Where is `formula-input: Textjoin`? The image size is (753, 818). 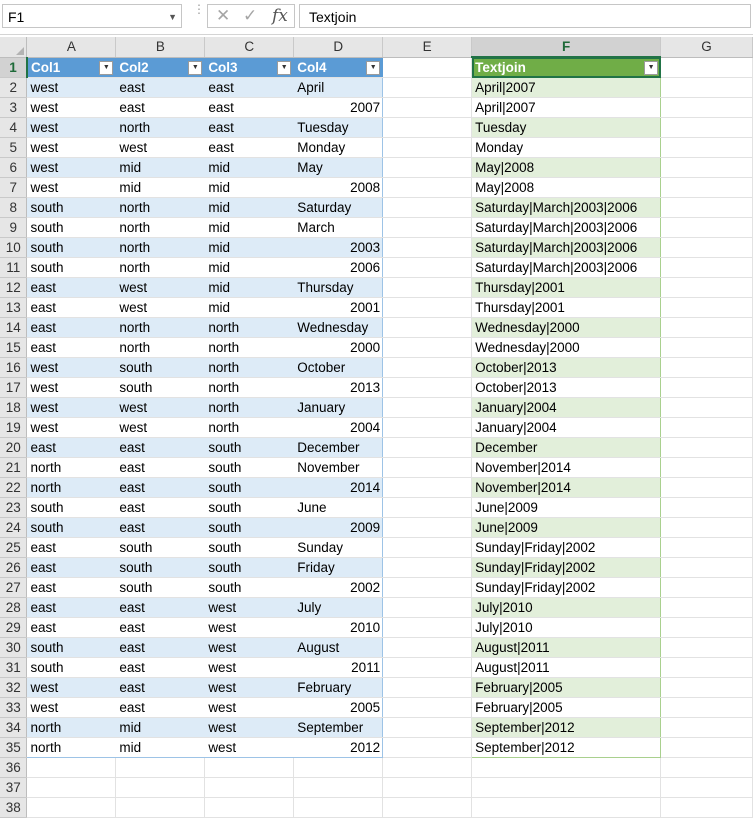
formula-input: Textjoin is located at coordinates (525, 16).